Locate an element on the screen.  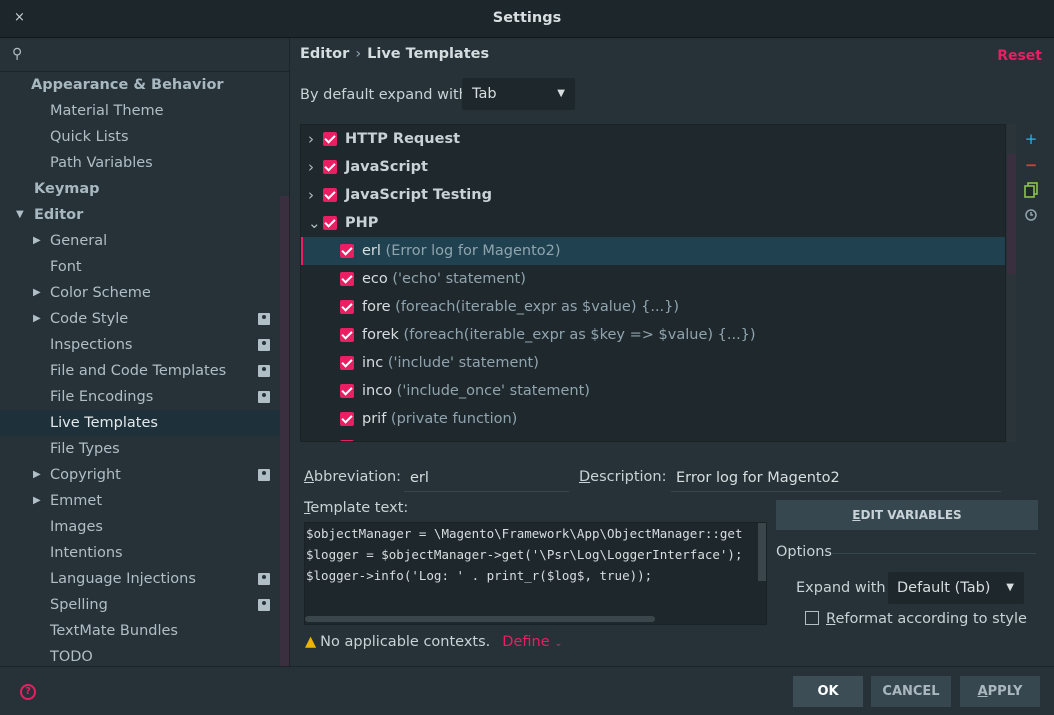
sidebar-item: Appearance & Behavior is located at coordinates (140, 85).